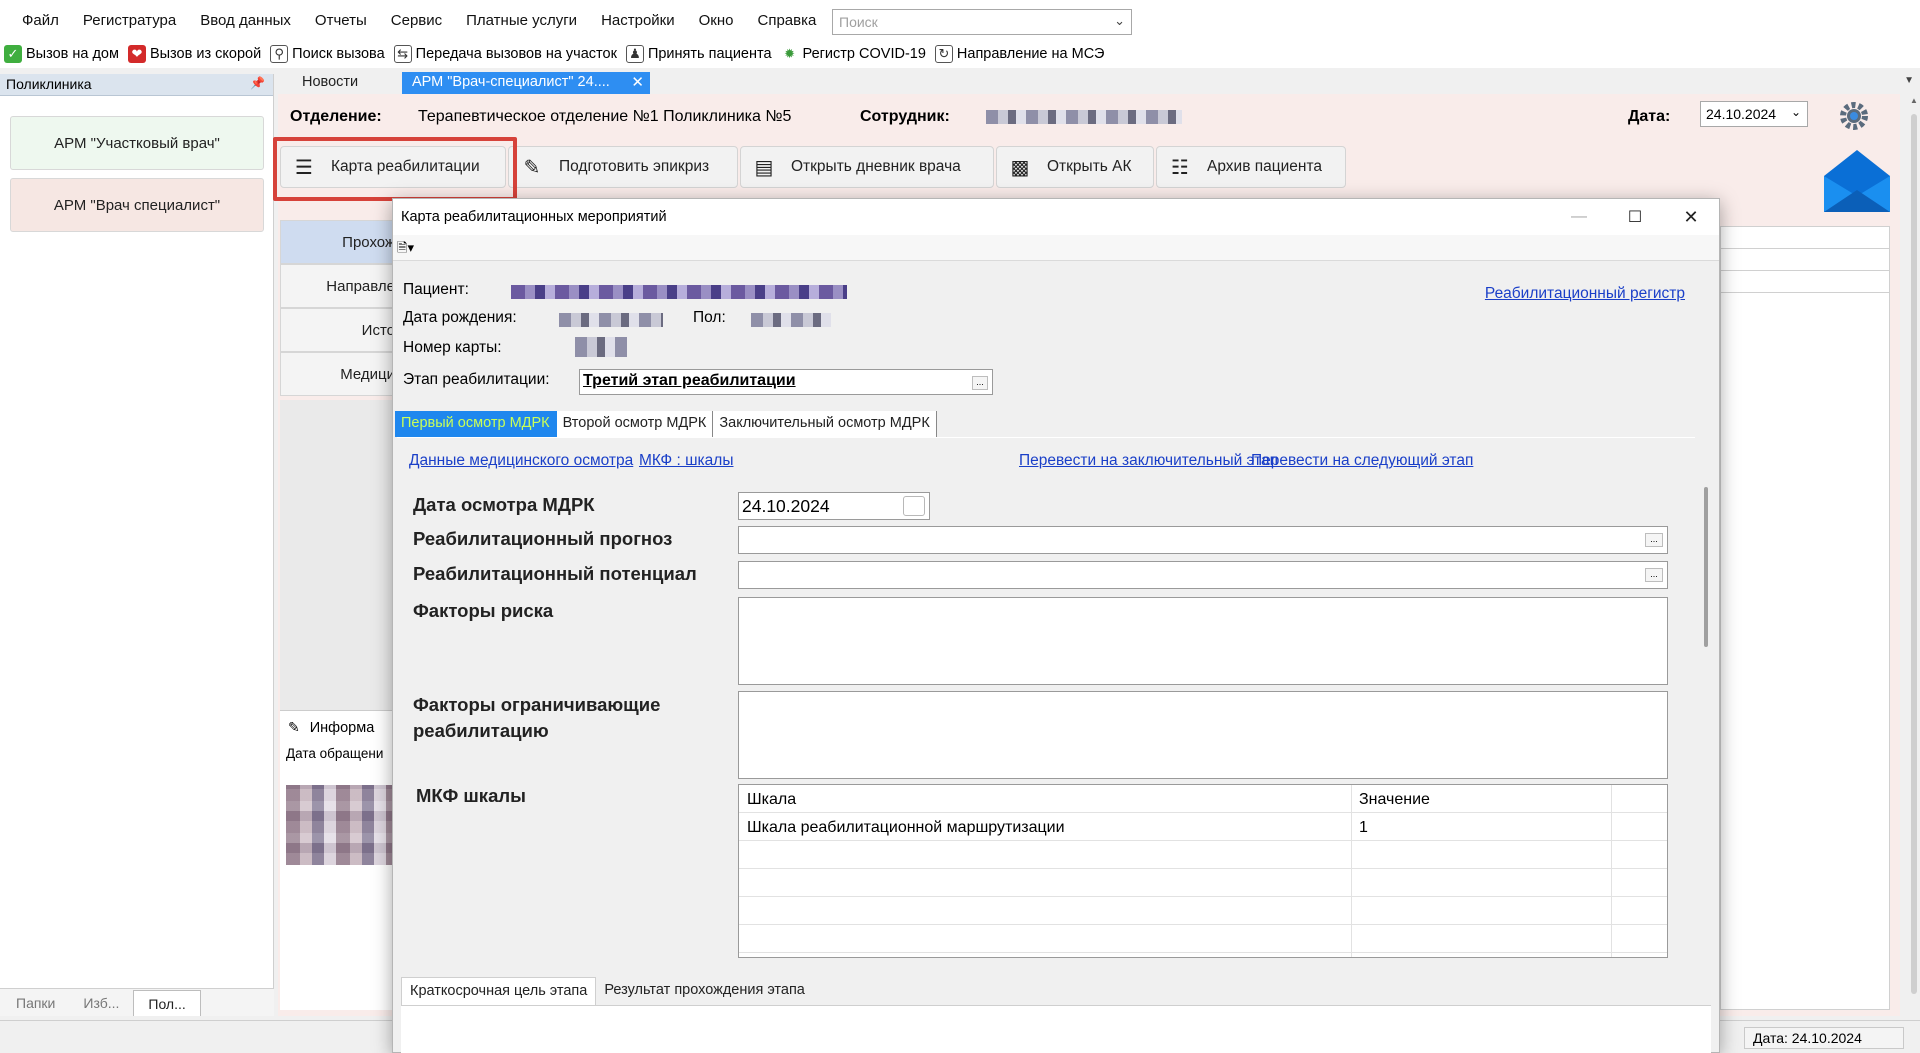 This screenshot has width=1920, height=1053. What do you see at coordinates (195, 54) in the screenshot?
I see `ambulance-call-button: ❤ Вызов из скорой` at bounding box center [195, 54].